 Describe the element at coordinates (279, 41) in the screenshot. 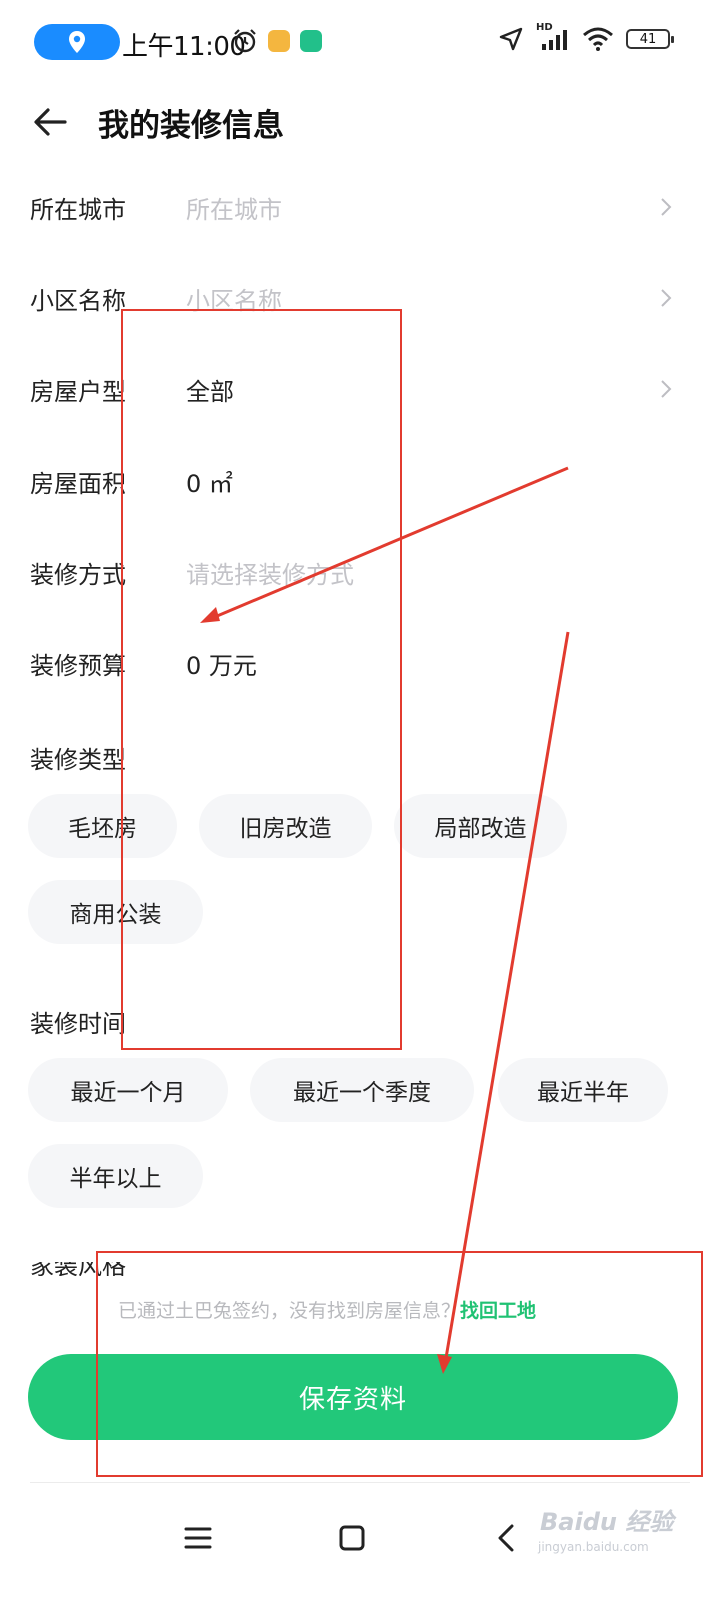

I see `app-notification-icon` at that location.